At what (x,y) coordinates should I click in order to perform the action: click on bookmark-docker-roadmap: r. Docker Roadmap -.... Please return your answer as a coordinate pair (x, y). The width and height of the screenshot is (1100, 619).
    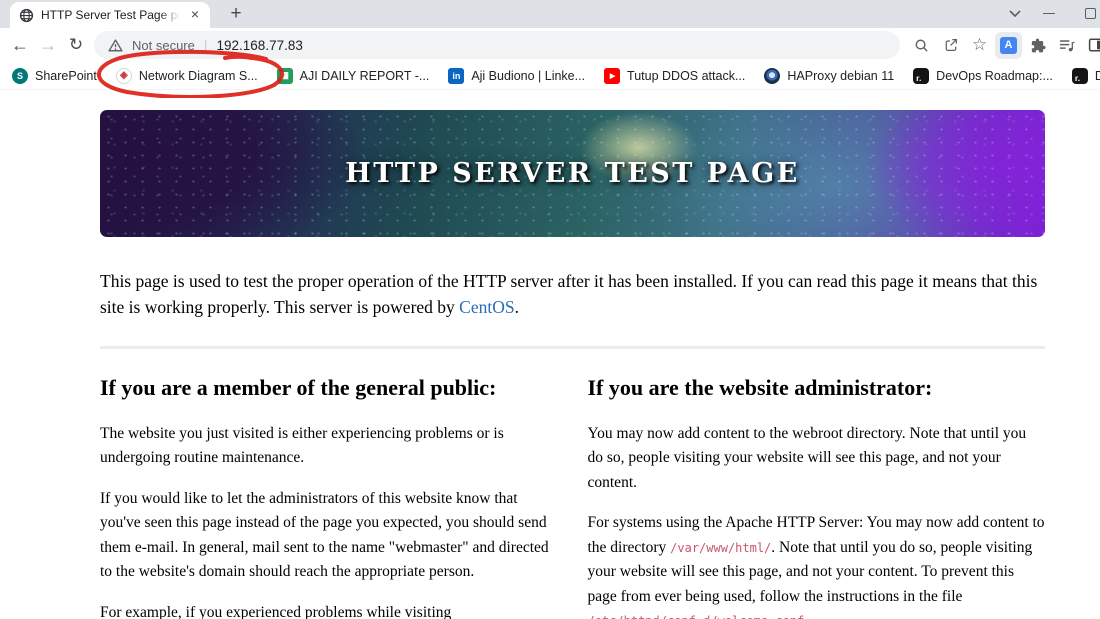
    Looking at the image, I should click on (1085, 75).